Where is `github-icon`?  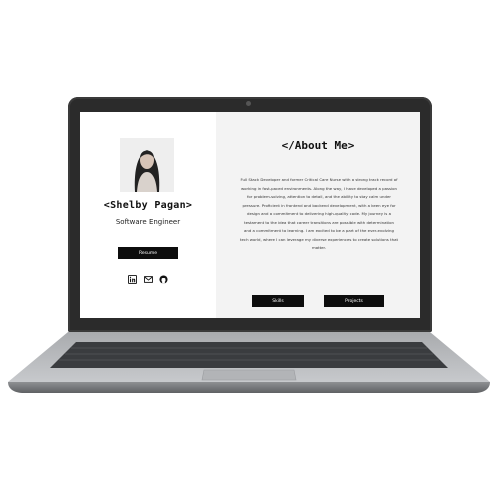 github-icon is located at coordinates (163, 279).